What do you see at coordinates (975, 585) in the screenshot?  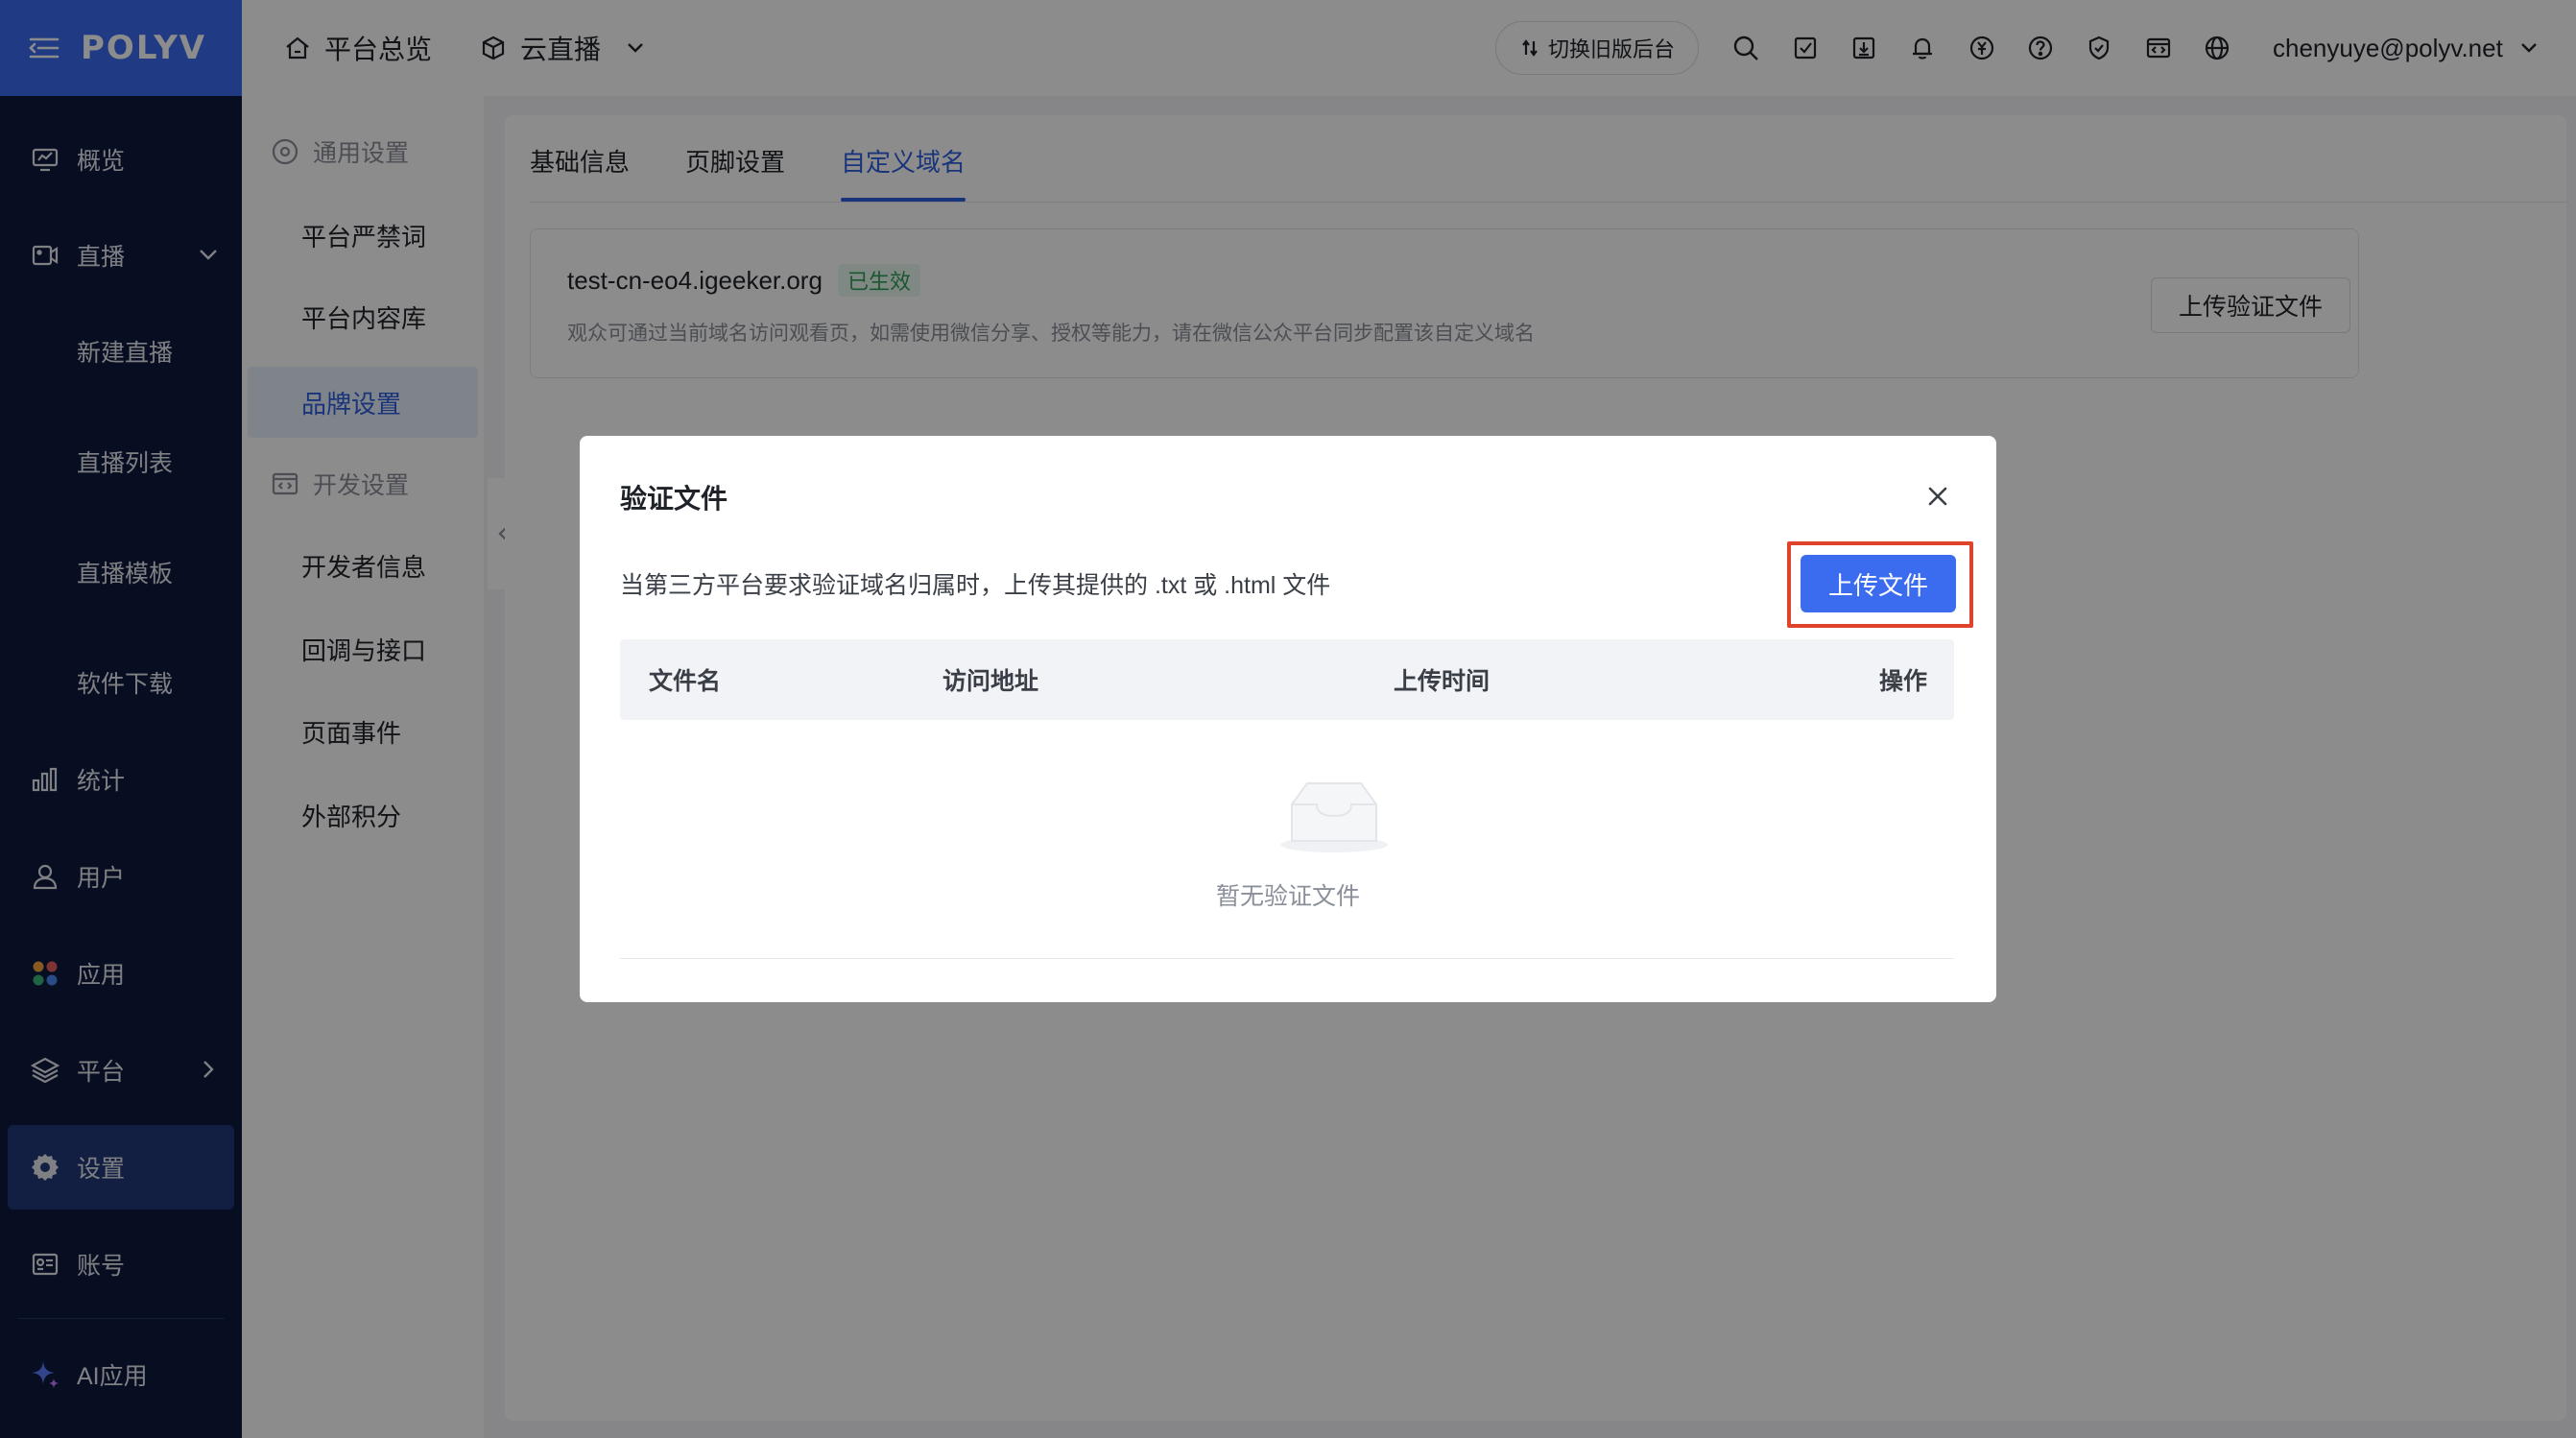 I see `dialog-hint: 当第三方平台要求验证域名归属时，上传其提供的 .txt 或 .html 文件` at bounding box center [975, 585].